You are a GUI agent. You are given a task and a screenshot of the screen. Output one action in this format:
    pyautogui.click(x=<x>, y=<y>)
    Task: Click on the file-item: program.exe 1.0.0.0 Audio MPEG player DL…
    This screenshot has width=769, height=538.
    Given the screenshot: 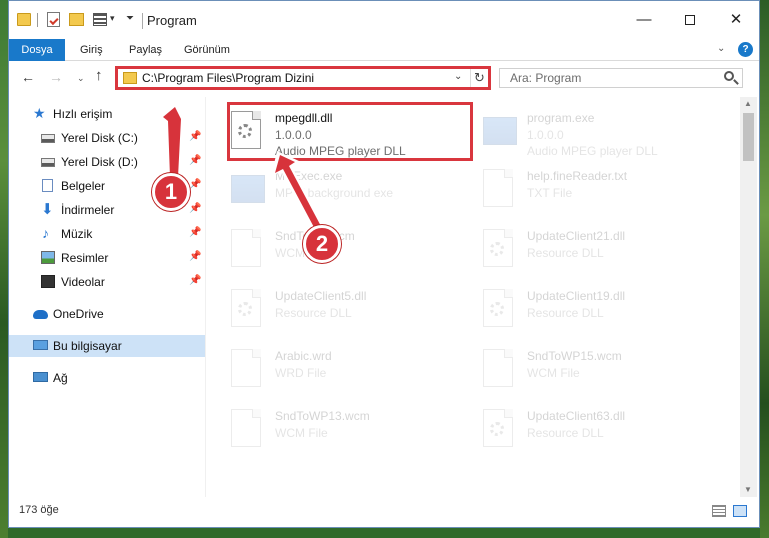 What is the action you would take?
    pyautogui.click(x=599, y=129)
    